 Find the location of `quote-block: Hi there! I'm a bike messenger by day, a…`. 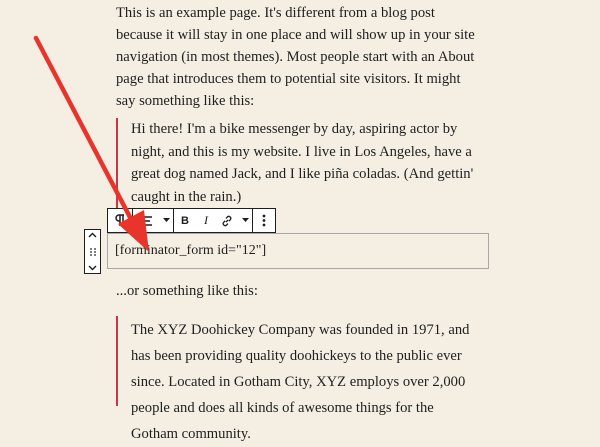

quote-block: Hi there! I'm a bike messenger by day, a… is located at coordinates (298, 166).